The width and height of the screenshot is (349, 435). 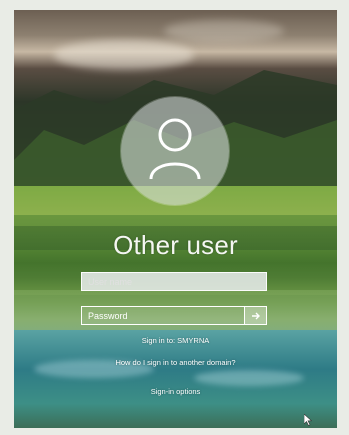 I want to click on mouse-pointer-icon, so click(x=308, y=420).